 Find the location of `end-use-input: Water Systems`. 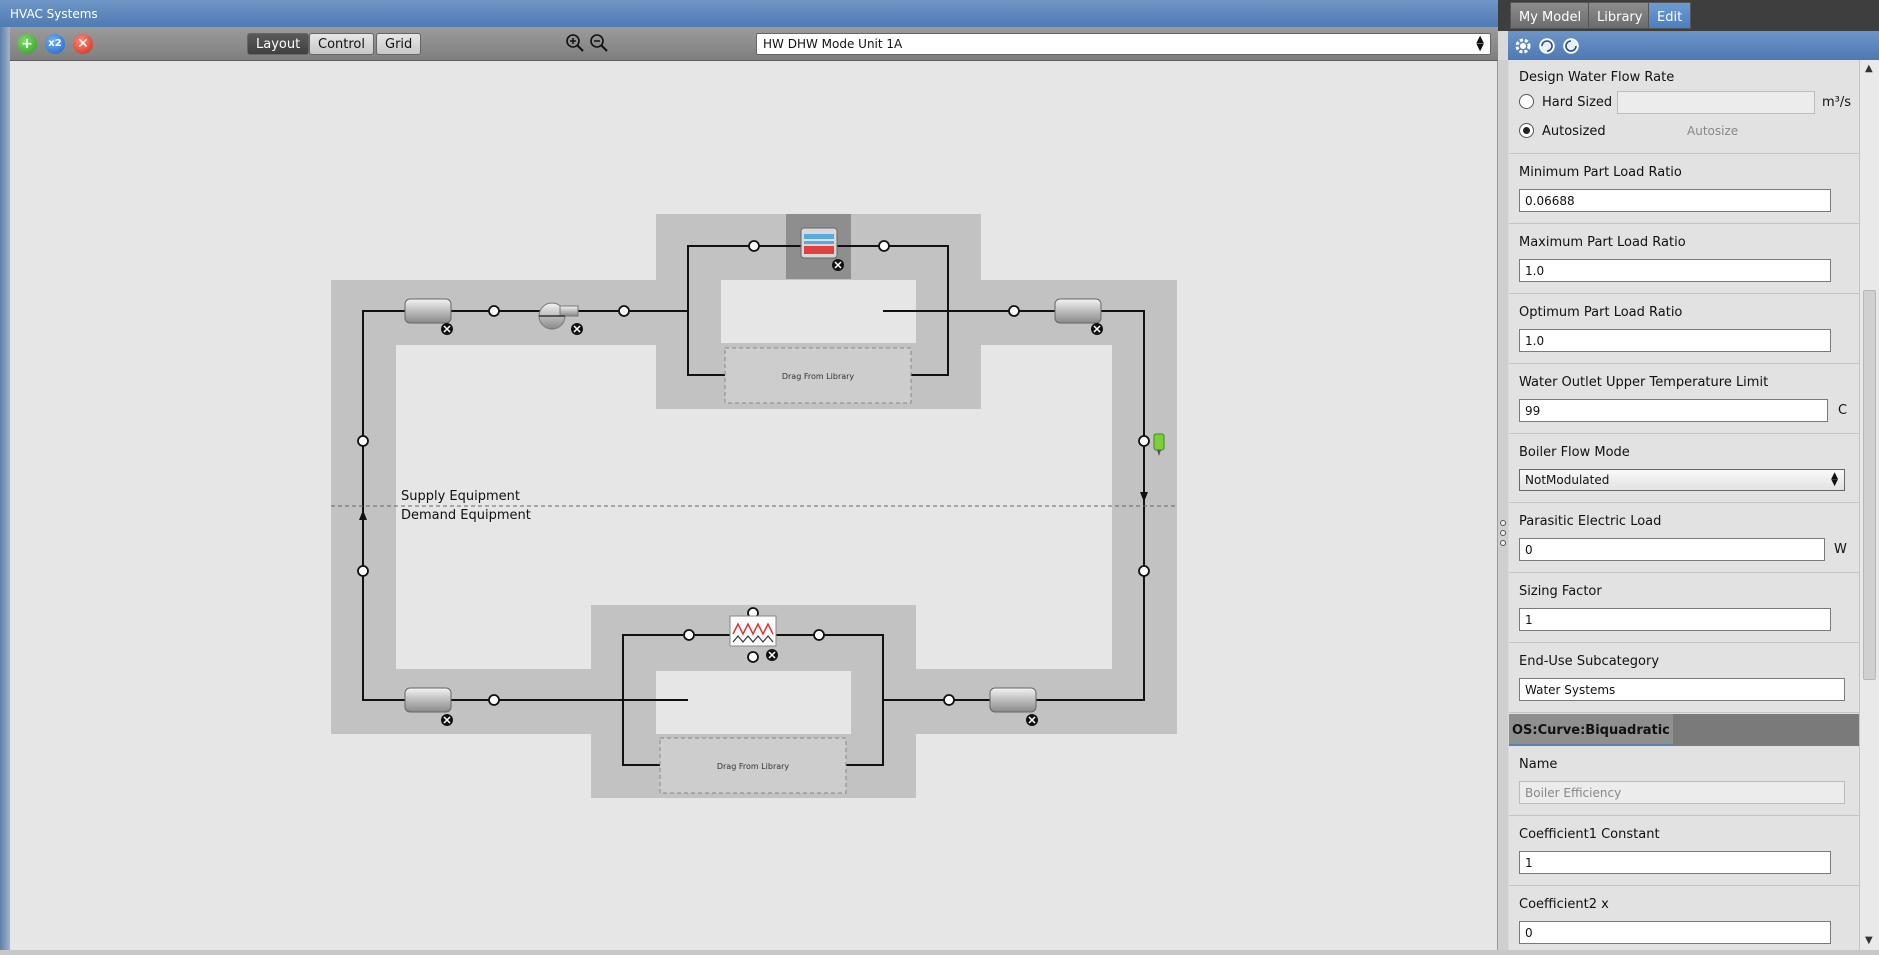

end-use-input: Water Systems is located at coordinates (1682, 689).